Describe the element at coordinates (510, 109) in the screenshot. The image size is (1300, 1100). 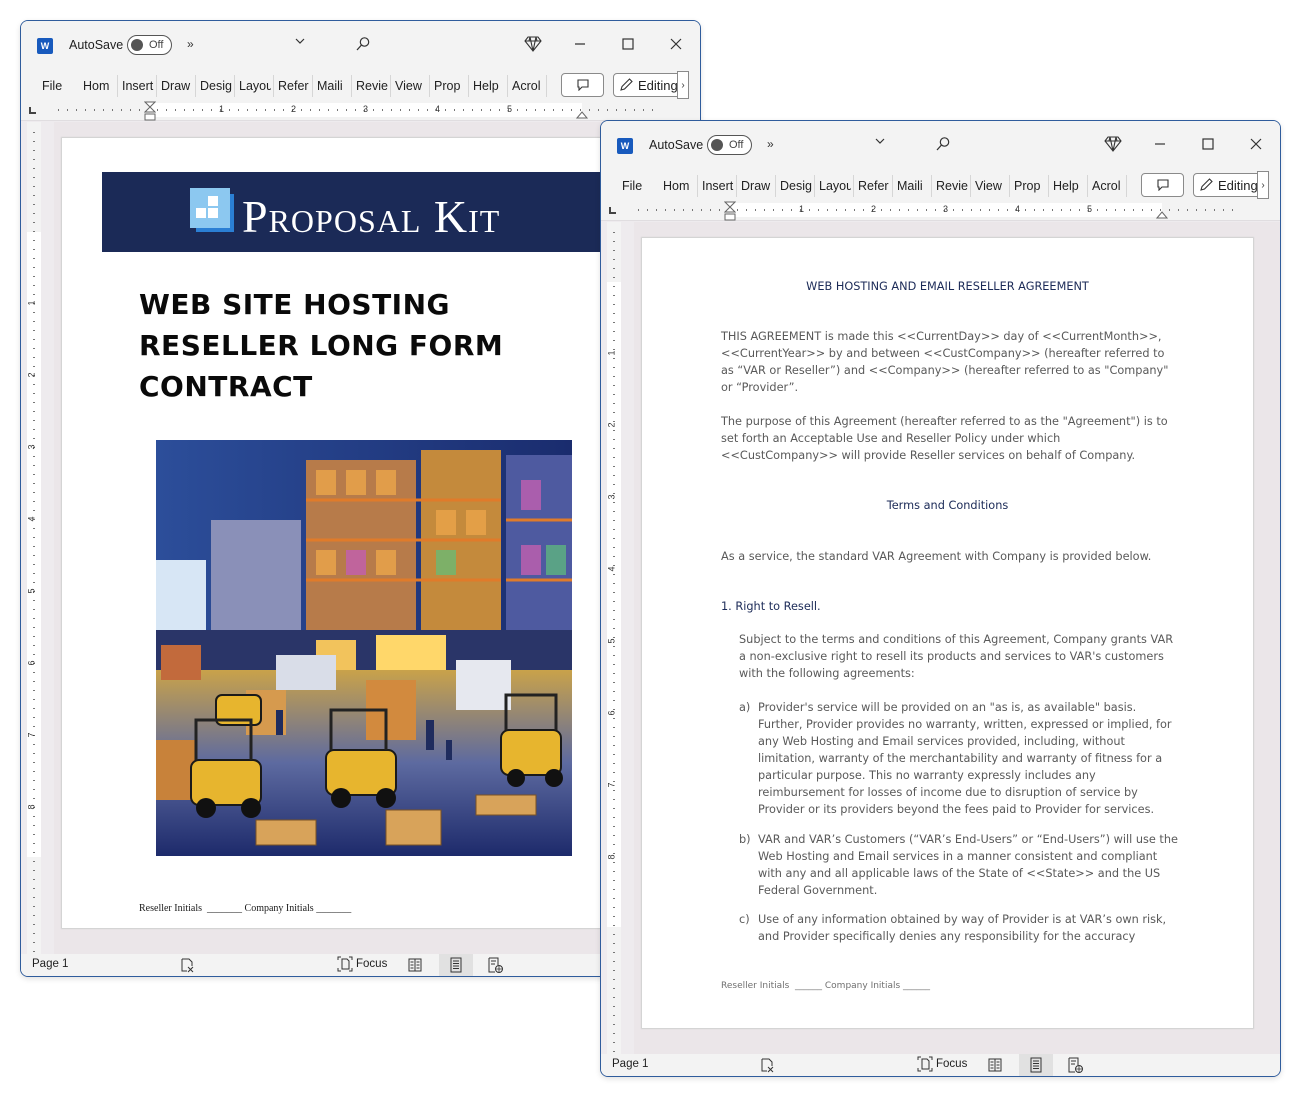
I see `ruler-number: 5` at that location.